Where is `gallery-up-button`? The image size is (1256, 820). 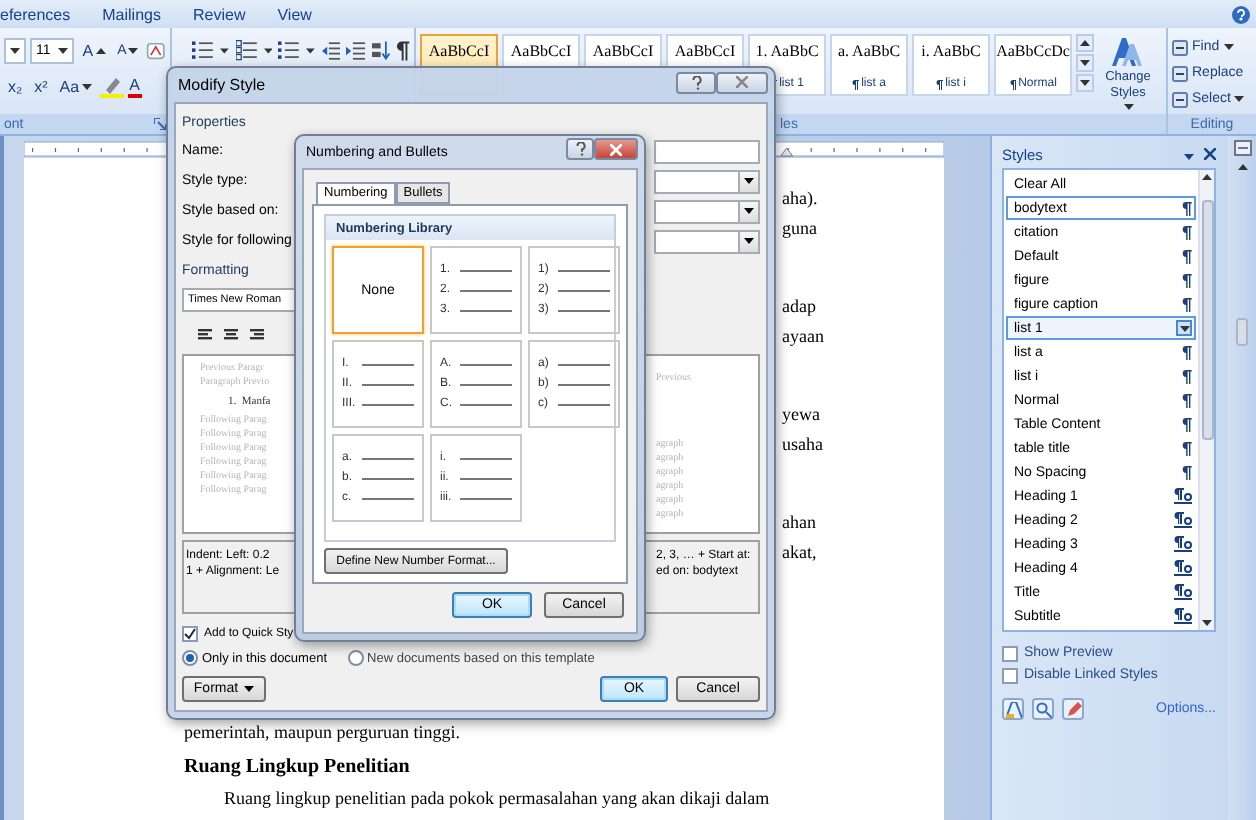
gallery-up-button is located at coordinates (1085, 43).